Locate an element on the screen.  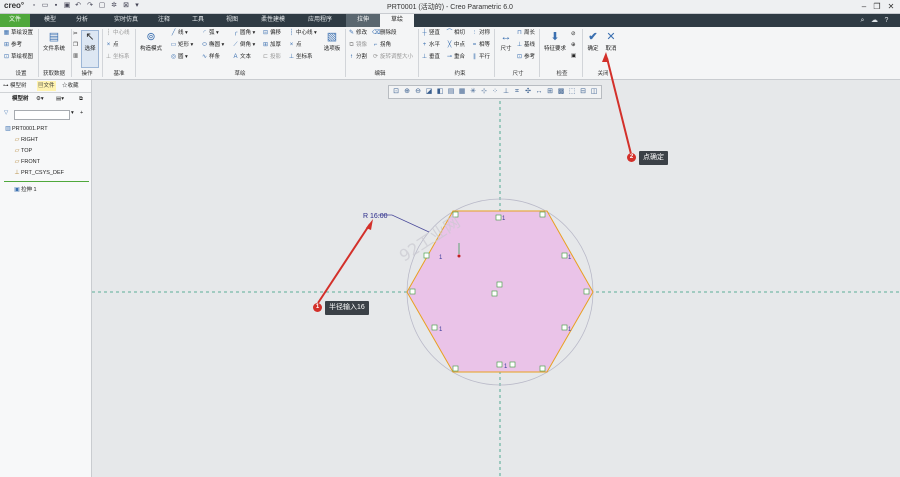
step-badge-1: 1 is located at coordinates (317, 307).